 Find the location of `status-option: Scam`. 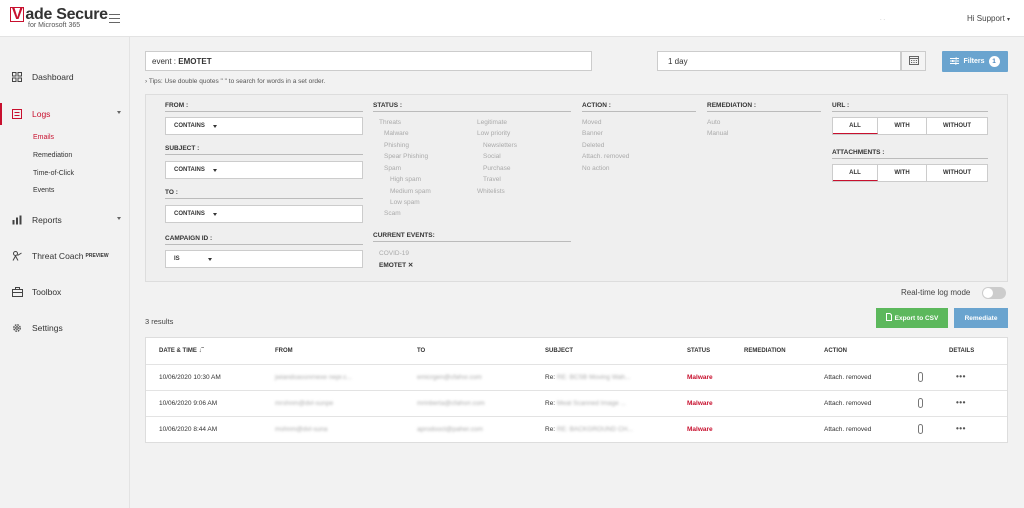

status-option: Scam is located at coordinates (392, 213).